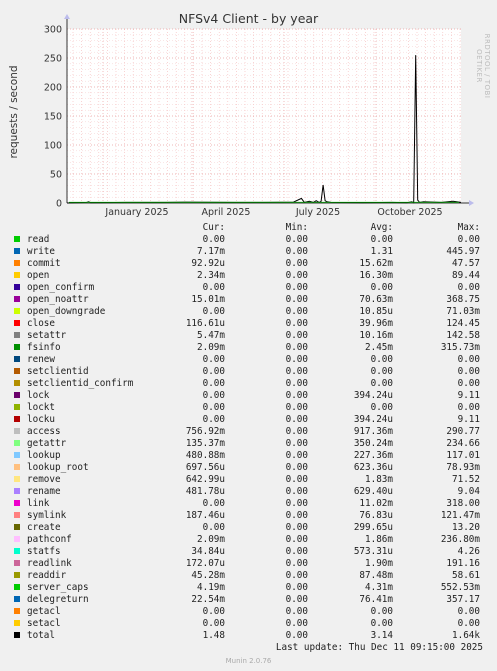  I want to click on legend-max-value: 71.52, so click(466, 479).